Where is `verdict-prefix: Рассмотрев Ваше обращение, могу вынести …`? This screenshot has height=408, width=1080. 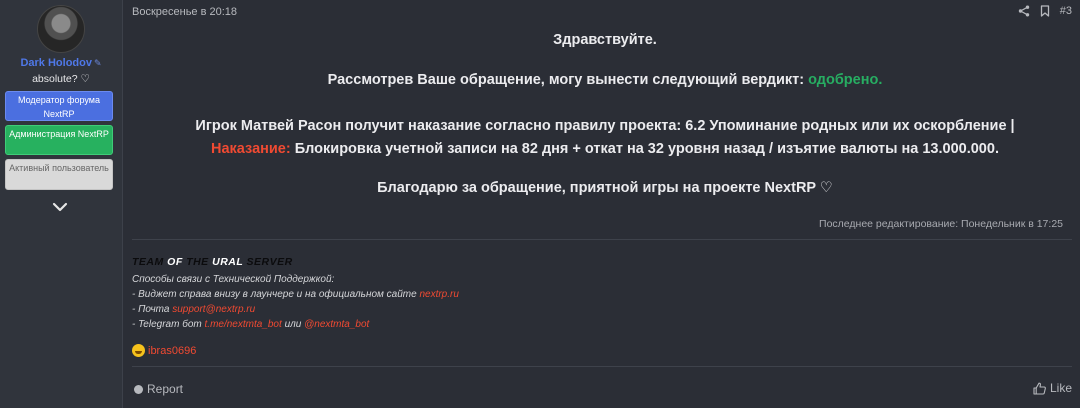 verdict-prefix: Рассмотрев Ваше обращение, могу вынести … is located at coordinates (566, 80).